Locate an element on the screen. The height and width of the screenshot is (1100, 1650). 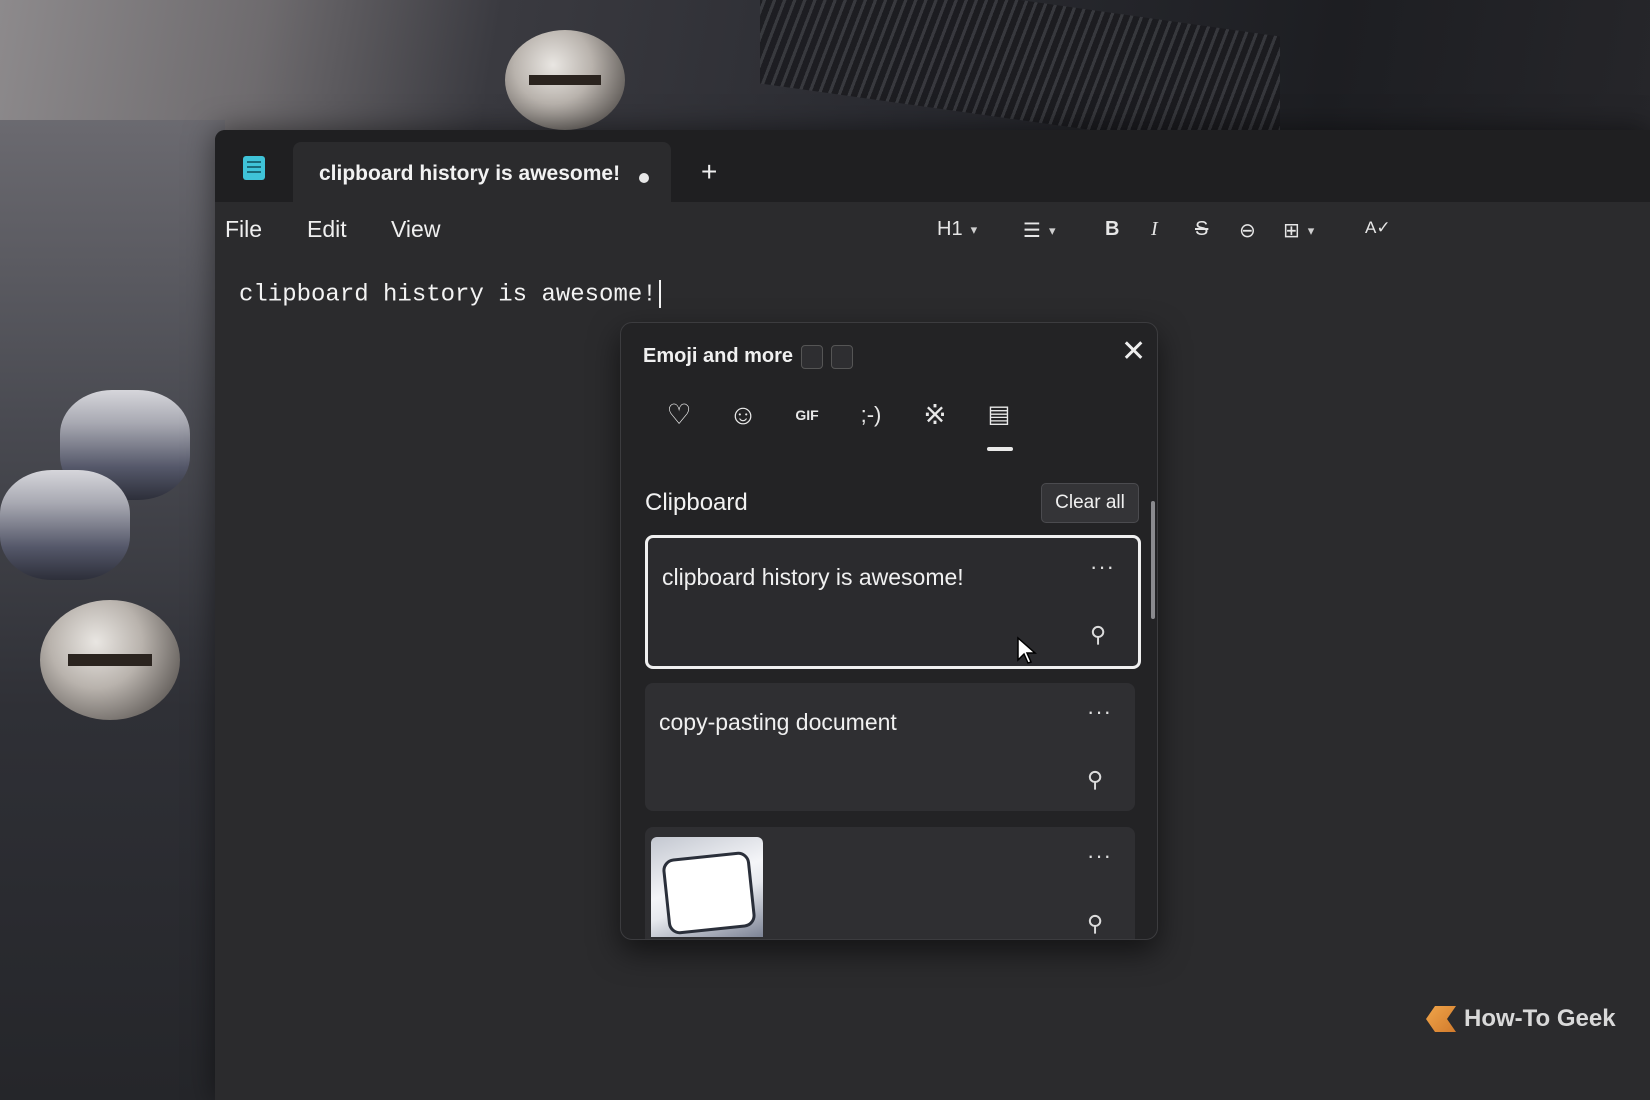
menu-edit: Edit is located at coordinates (327, 229).